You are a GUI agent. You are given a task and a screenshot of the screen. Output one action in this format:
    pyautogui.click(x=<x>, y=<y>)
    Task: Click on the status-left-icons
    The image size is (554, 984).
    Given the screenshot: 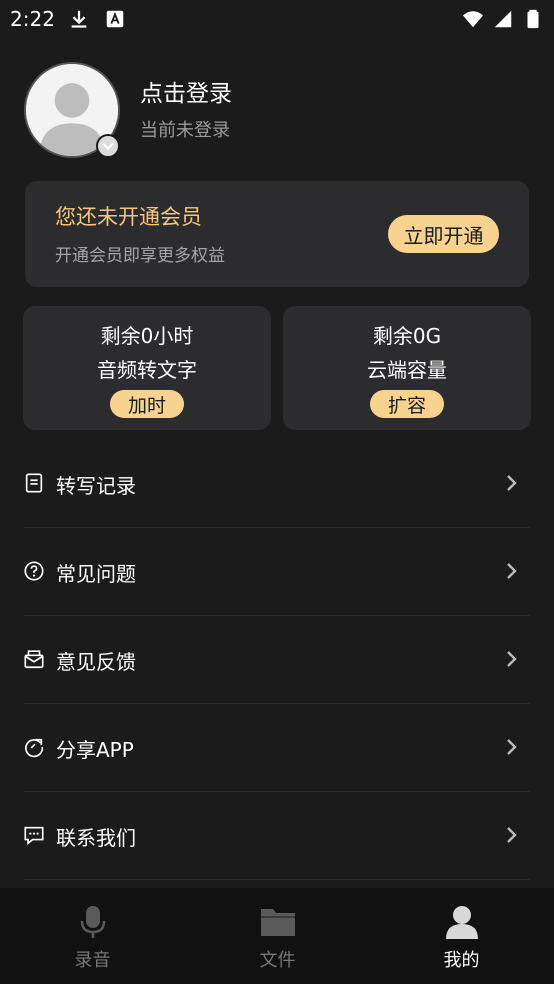 What is the action you would take?
    pyautogui.click(x=97, y=19)
    